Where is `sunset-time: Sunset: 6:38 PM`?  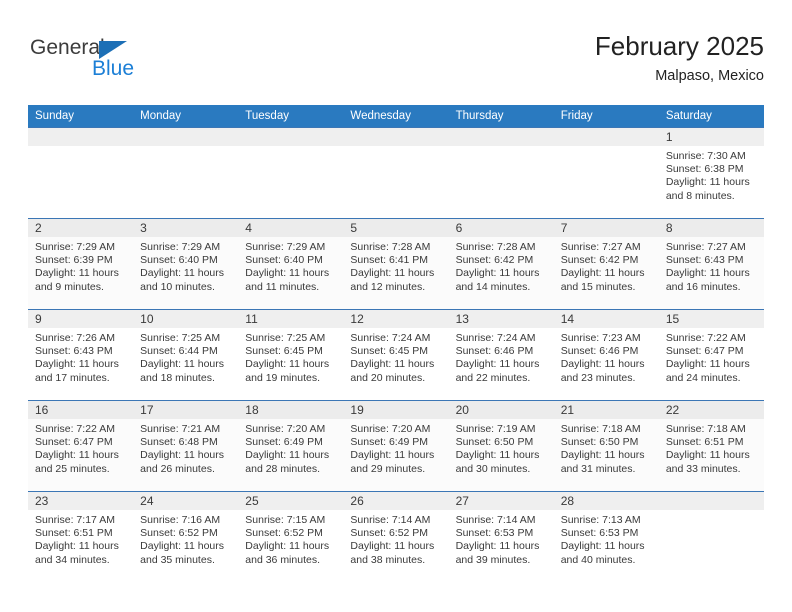 sunset-time: Sunset: 6:38 PM is located at coordinates (704, 169).